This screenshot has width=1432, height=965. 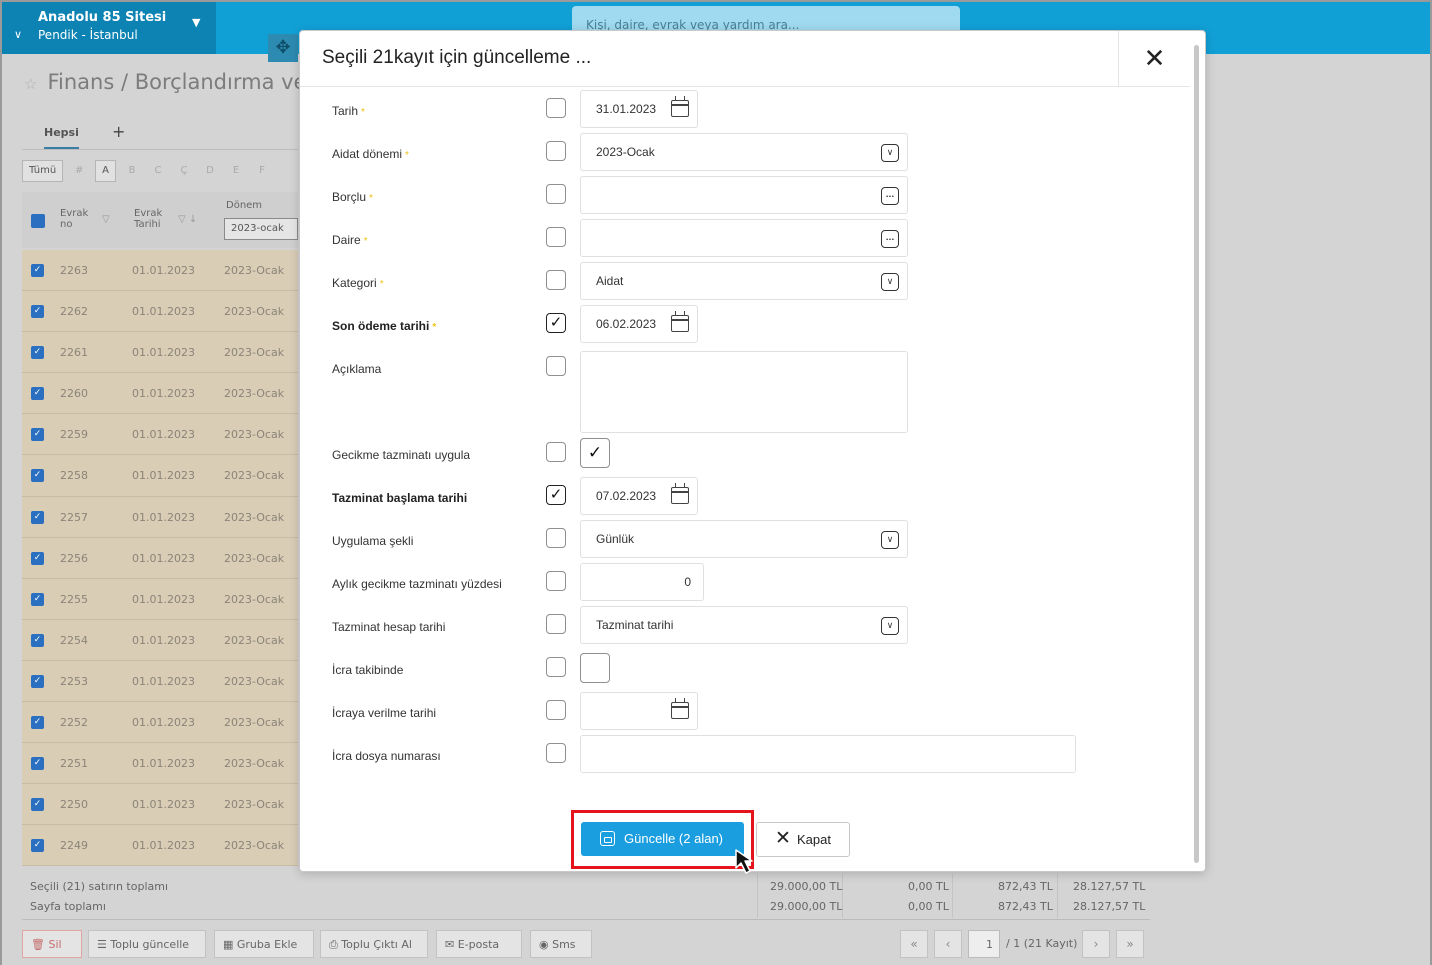 What do you see at coordinates (160, 517) in the screenshot?
I see `table-row: ✓ 2257 01.01.2023 2023-Ocak` at bounding box center [160, 517].